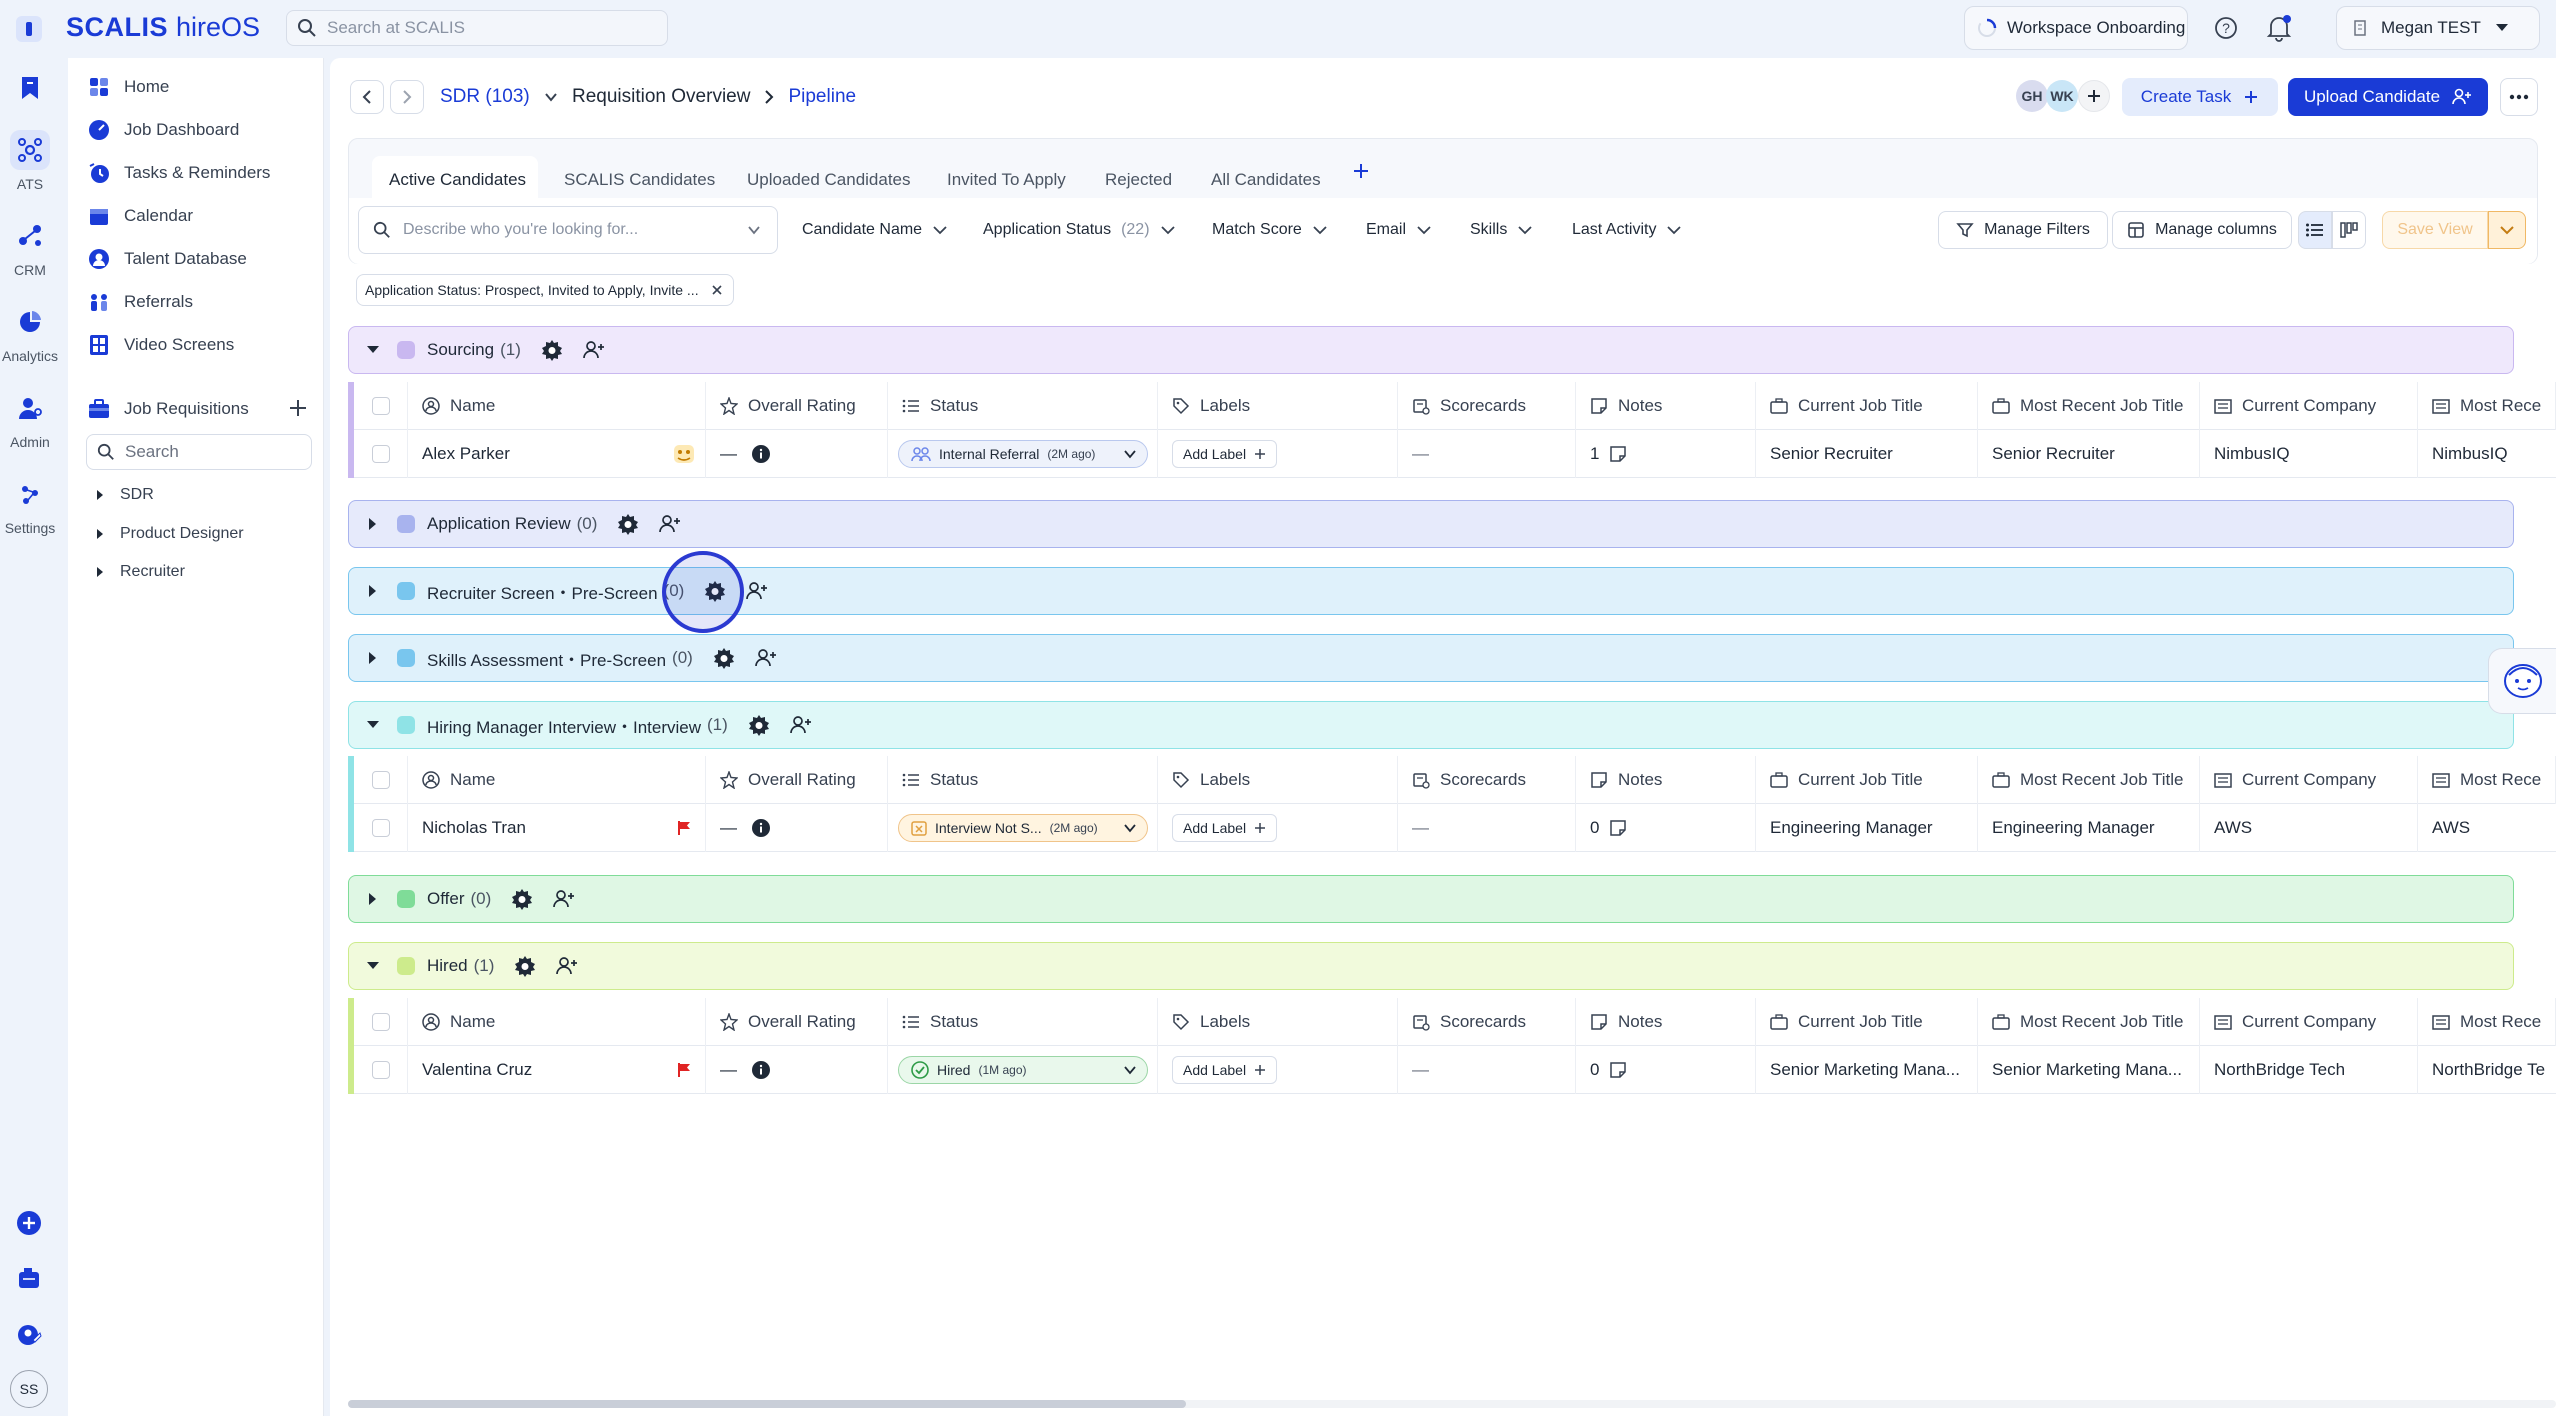  What do you see at coordinates (1006, 180) in the screenshot?
I see `tab-invited-to-apply: Invited To Apply` at bounding box center [1006, 180].